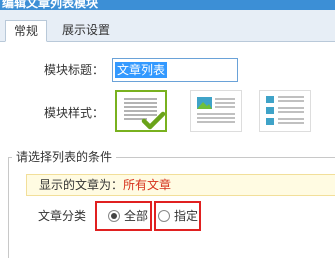 This screenshot has height=258, width=335. I want to click on tab-display-settings: 展示设置, so click(86, 31).